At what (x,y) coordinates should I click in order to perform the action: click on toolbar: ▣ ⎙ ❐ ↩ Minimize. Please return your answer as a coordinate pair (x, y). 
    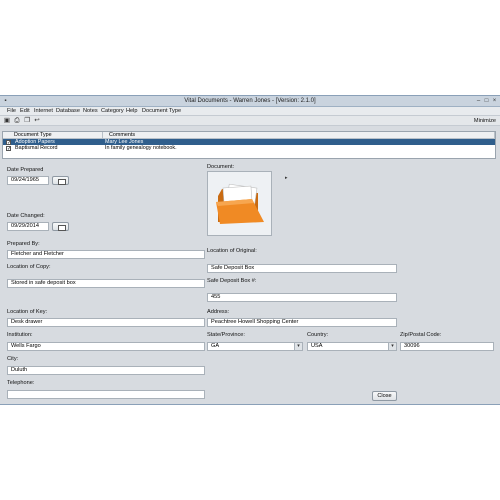
    Looking at the image, I should click on (250, 121).